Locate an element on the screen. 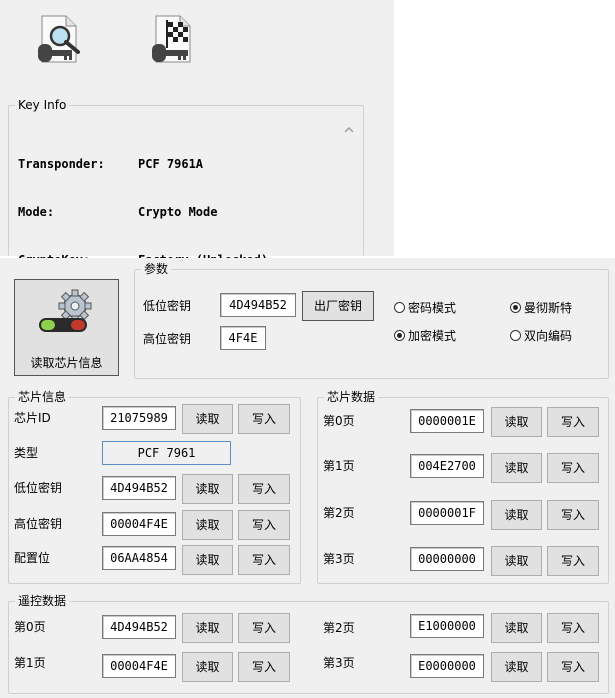  high-key-label: 高位密钥 is located at coordinates (38, 524).